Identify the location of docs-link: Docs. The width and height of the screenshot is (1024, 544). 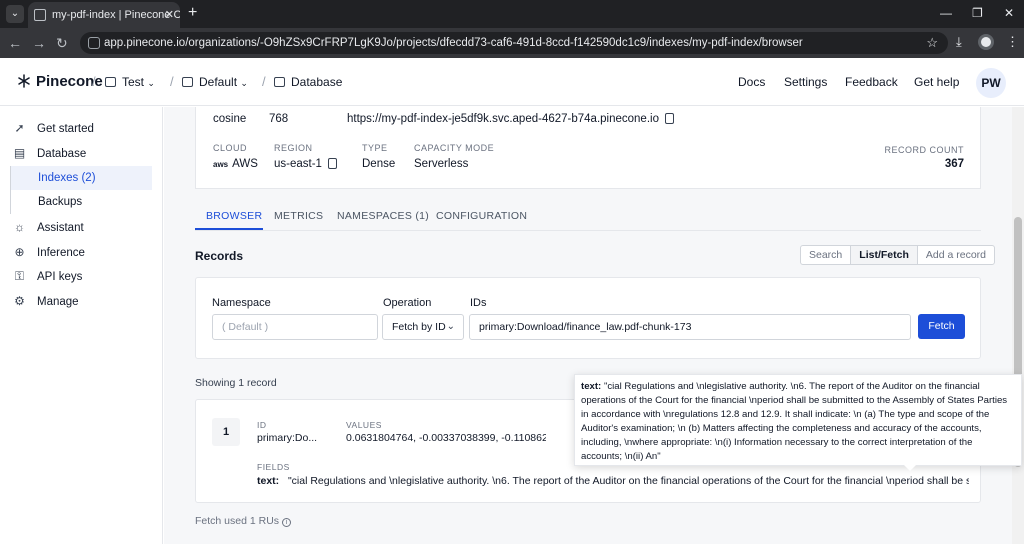
(751, 82).